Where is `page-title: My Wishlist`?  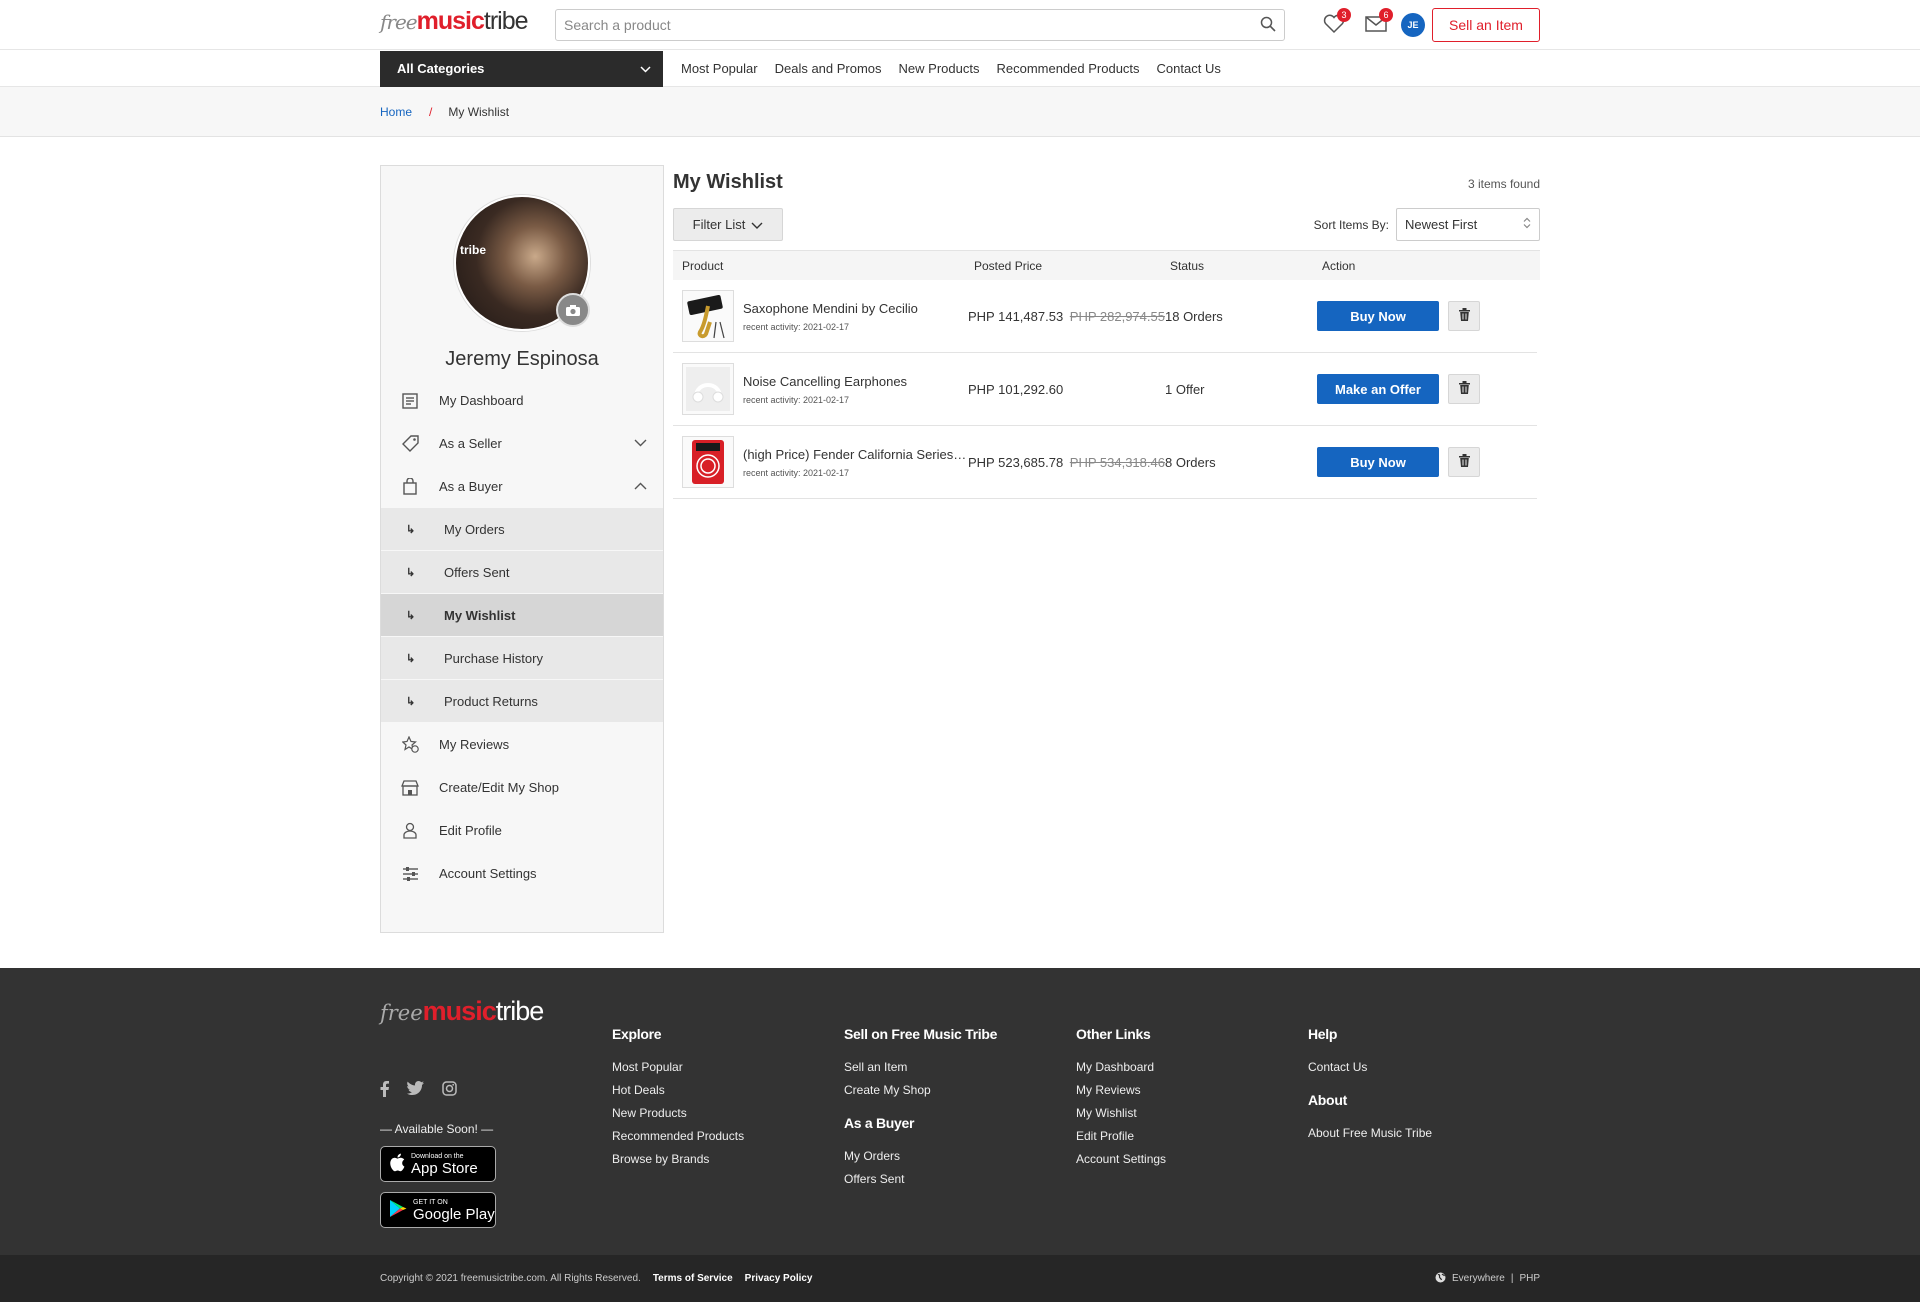 page-title: My Wishlist is located at coordinates (728, 182).